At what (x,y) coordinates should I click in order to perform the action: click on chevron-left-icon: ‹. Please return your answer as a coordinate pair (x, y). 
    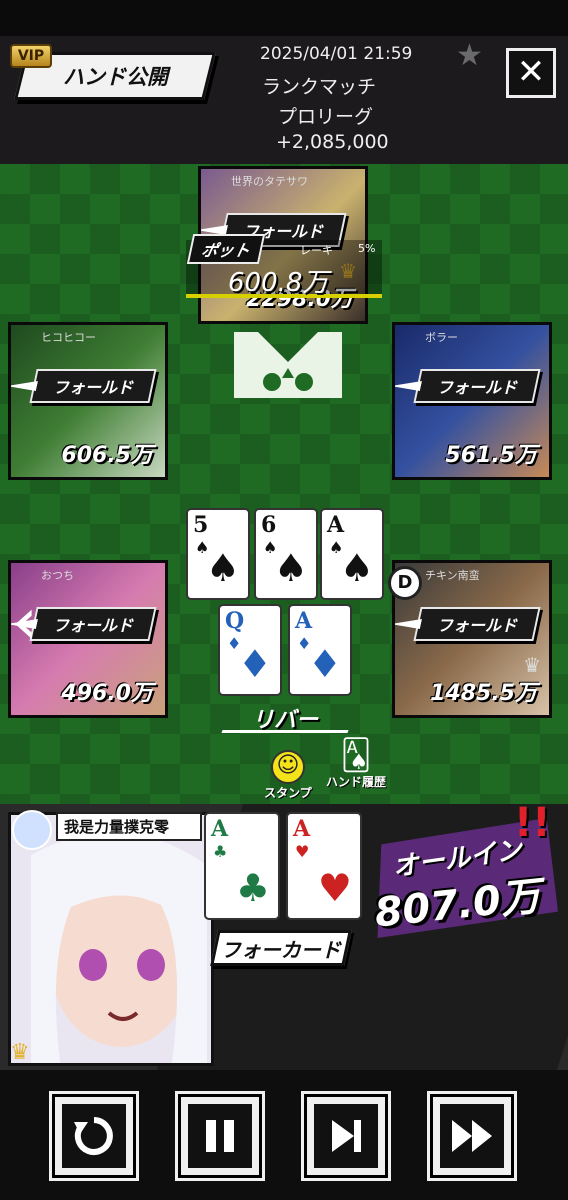
    Looking at the image, I should click on (25, 622).